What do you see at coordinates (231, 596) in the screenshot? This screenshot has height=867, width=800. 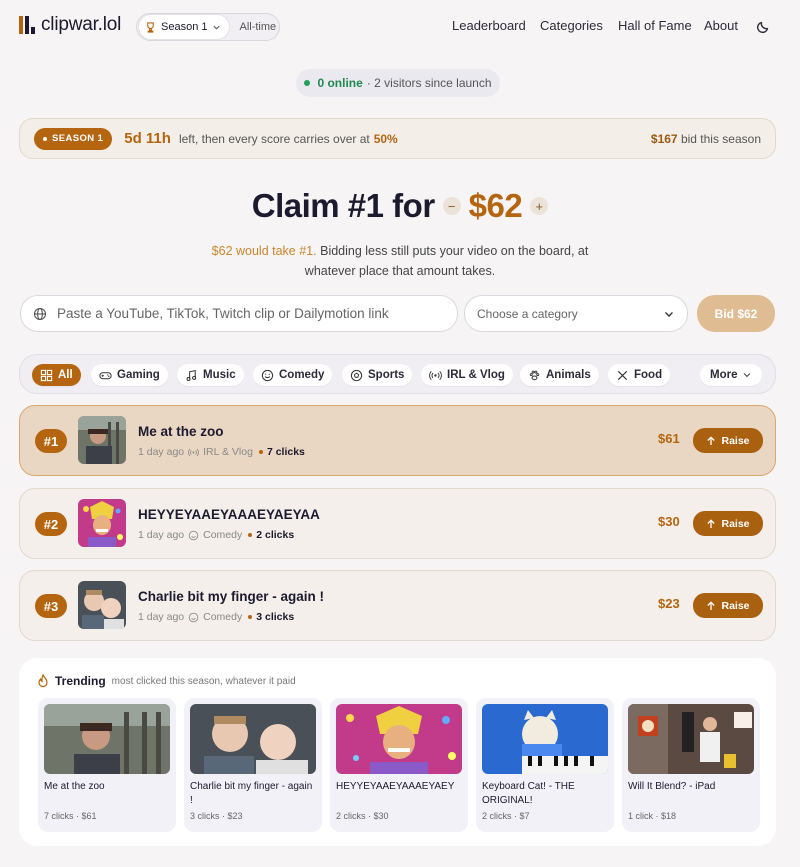 I see `video-title: Charlie bit my finger - again !` at bounding box center [231, 596].